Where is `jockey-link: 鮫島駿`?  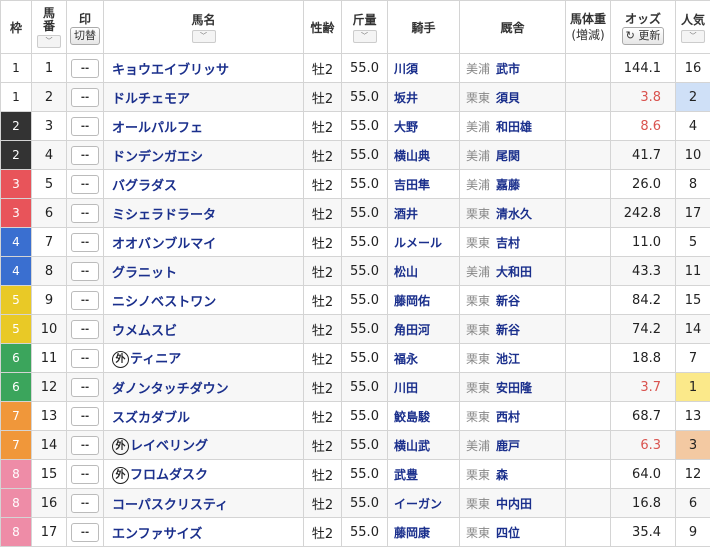 jockey-link: 鮫島駿 is located at coordinates (412, 417).